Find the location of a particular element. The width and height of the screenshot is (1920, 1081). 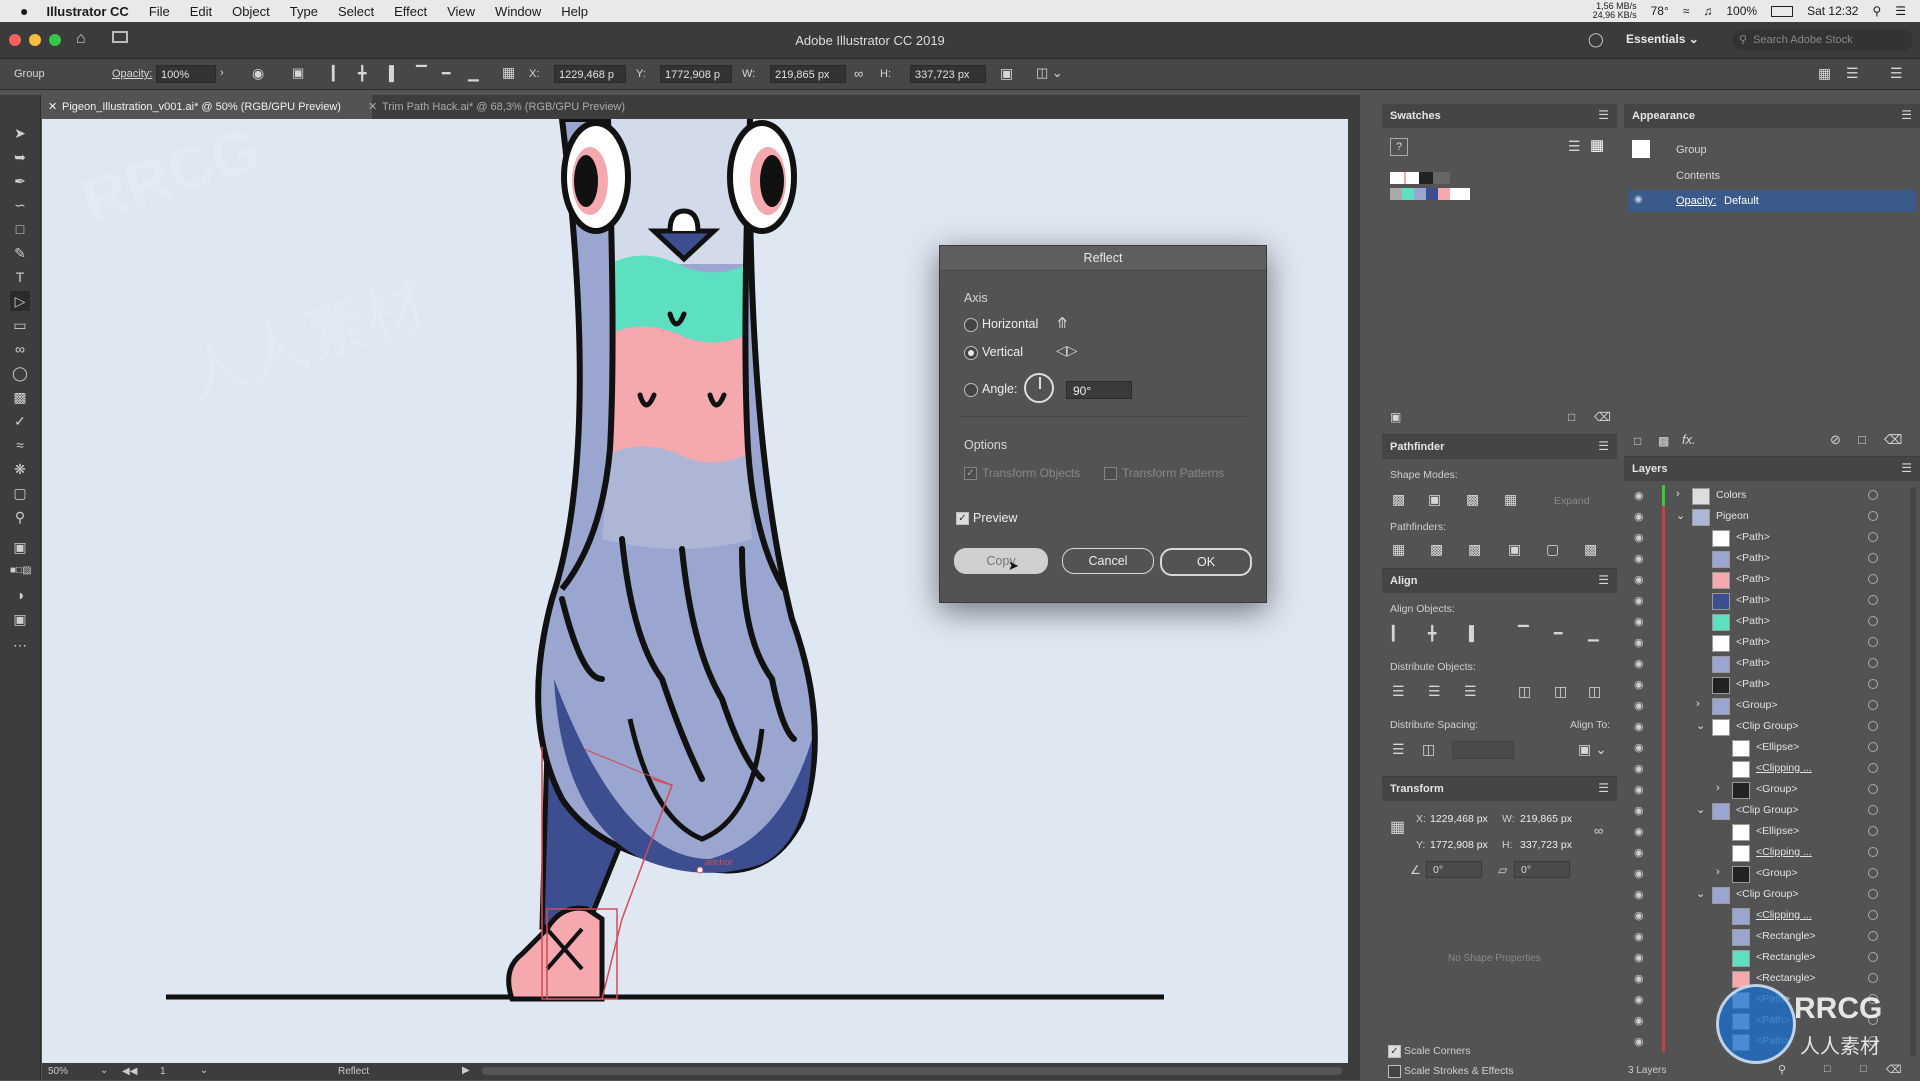

ok-button: OK is located at coordinates (1206, 562).